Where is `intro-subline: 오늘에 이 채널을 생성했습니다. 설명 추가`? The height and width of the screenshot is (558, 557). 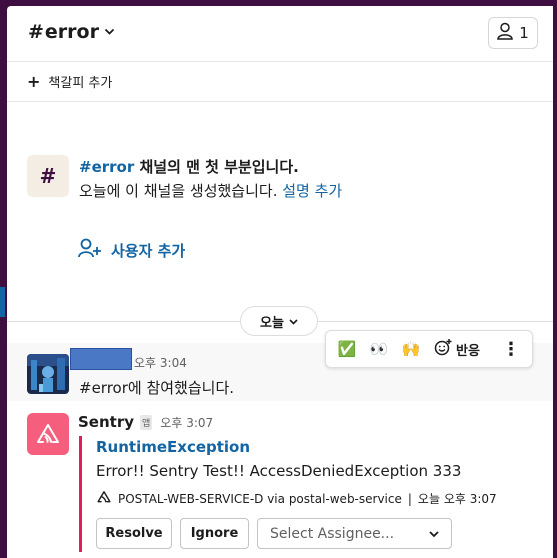
intro-subline: 오늘에 이 채널을 생성했습니다. 설명 추가 is located at coordinates (210, 190).